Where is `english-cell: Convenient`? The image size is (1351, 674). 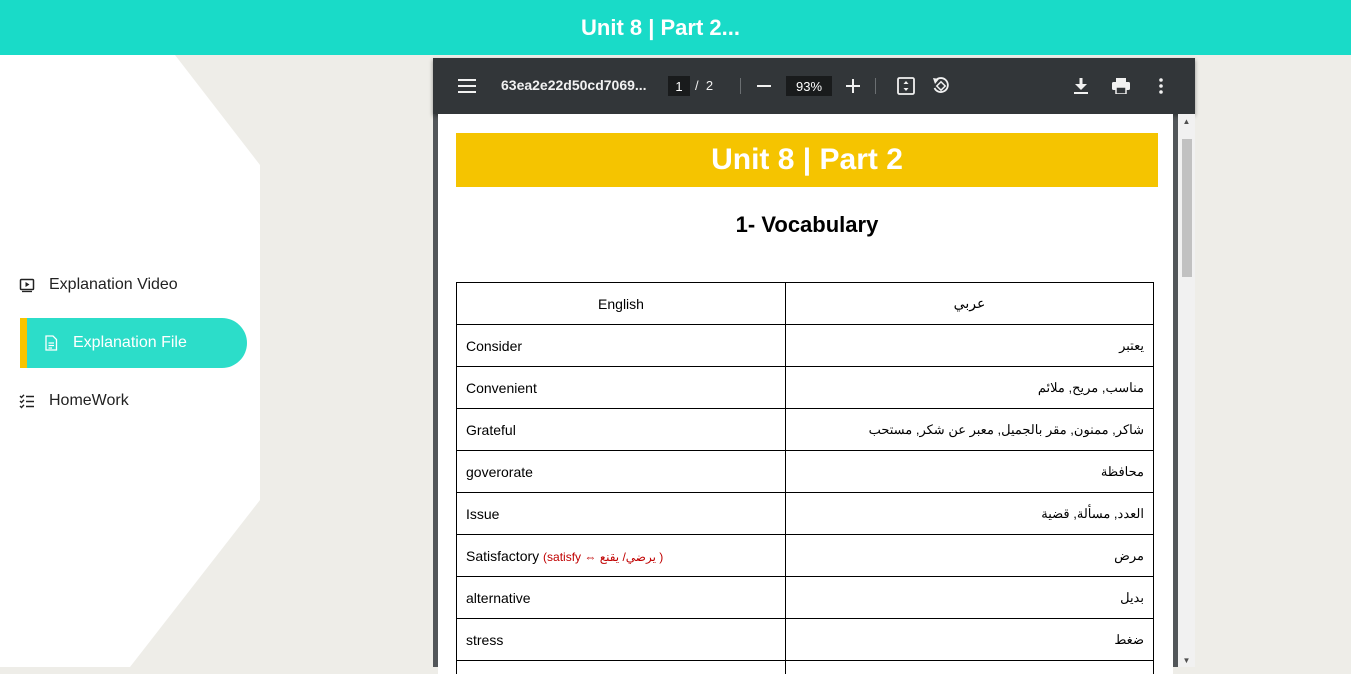
english-cell: Convenient is located at coordinates (621, 388).